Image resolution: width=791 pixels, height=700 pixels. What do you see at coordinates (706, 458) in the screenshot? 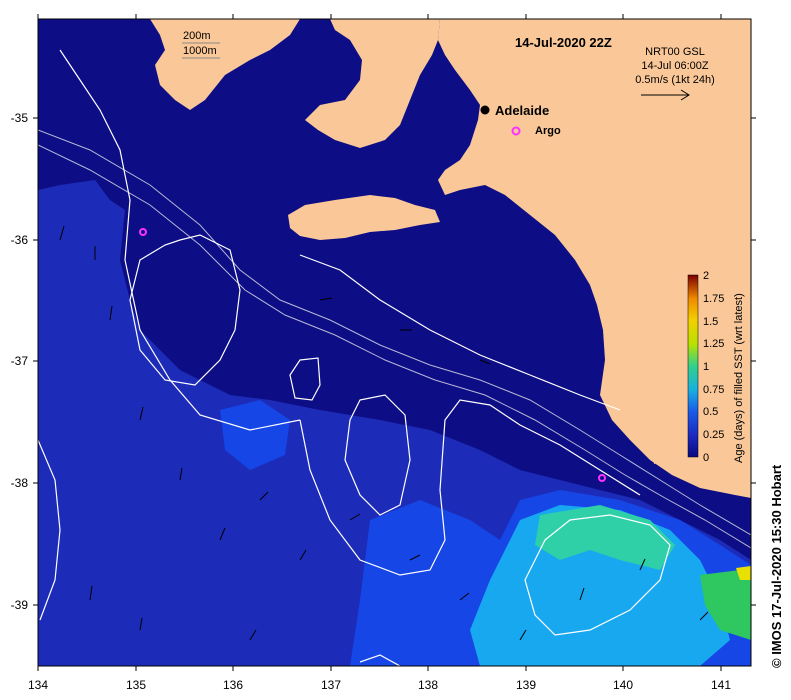
I see `colorbar-tick: 0` at bounding box center [706, 458].